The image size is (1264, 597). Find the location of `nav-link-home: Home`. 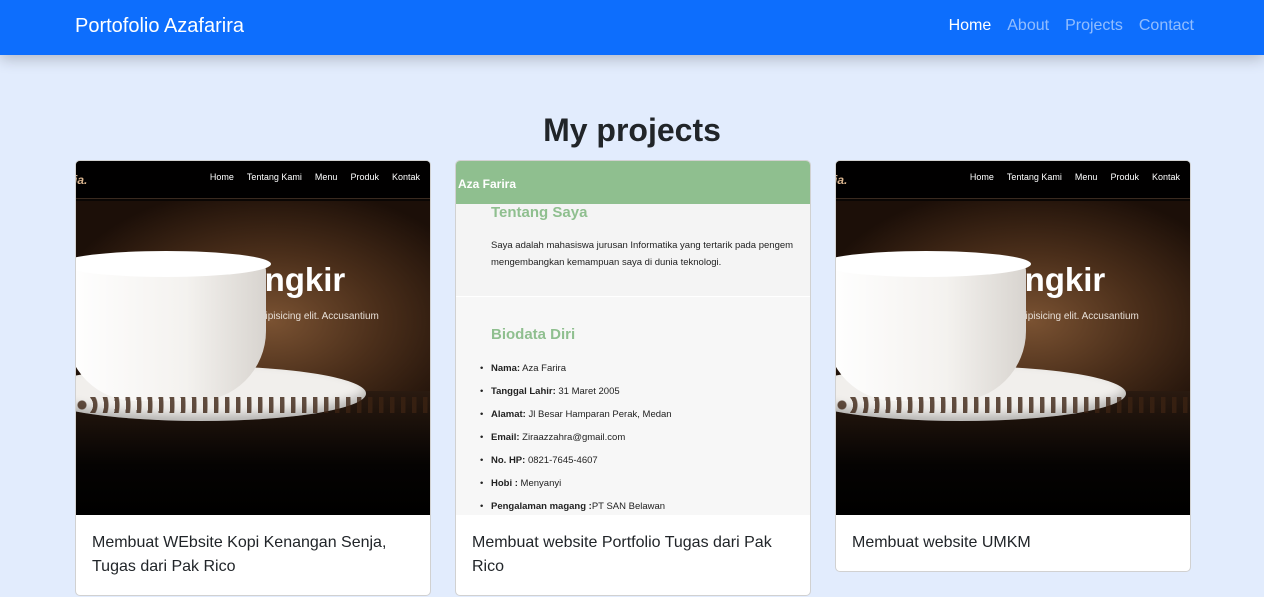

nav-link-home: Home is located at coordinates (970, 26).